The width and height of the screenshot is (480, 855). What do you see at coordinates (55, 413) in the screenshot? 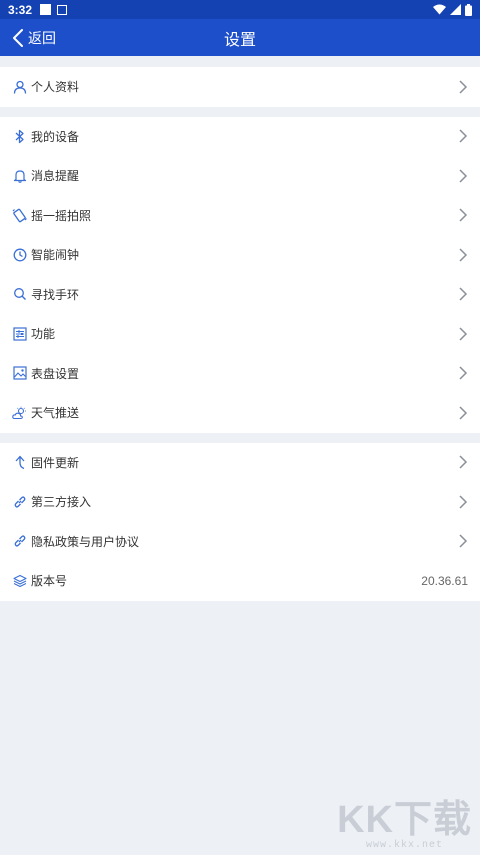
I see `settings-item-label: 天气推送` at bounding box center [55, 413].